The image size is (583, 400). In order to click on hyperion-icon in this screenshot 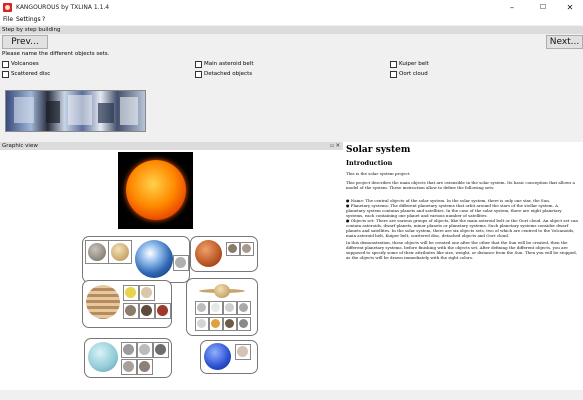, I will do `click(243, 323)`.